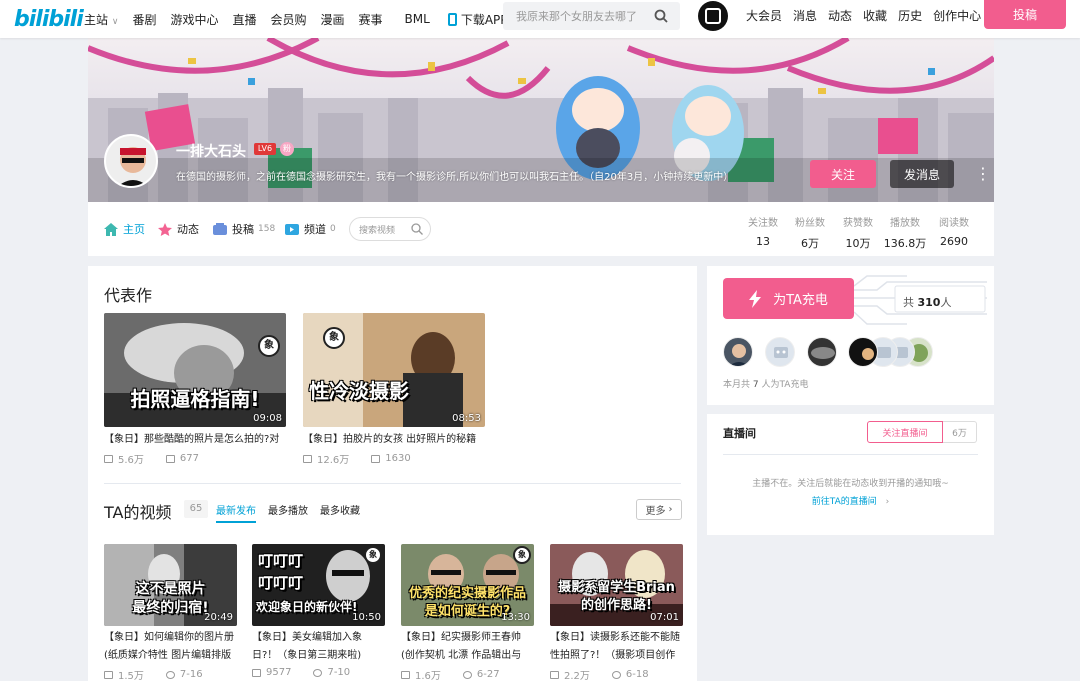 The image size is (1080, 681). I want to click on video-title-3a: 【象日】纪实摄影师王春帅, so click(469, 637).